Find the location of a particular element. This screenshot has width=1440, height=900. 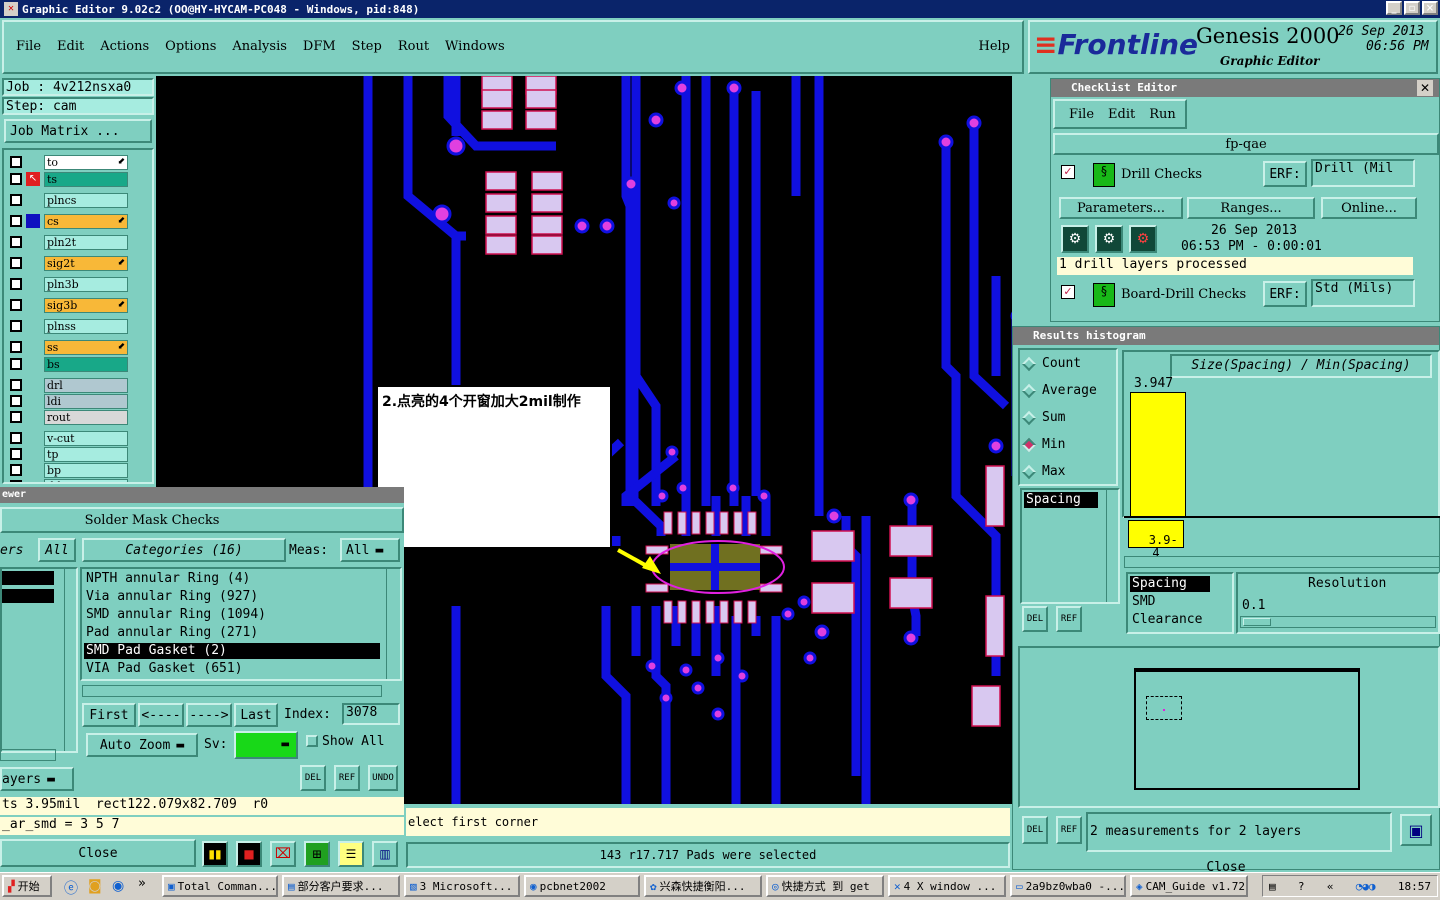

category-item: SMD Pad Gasket (2) is located at coordinates (232, 651).